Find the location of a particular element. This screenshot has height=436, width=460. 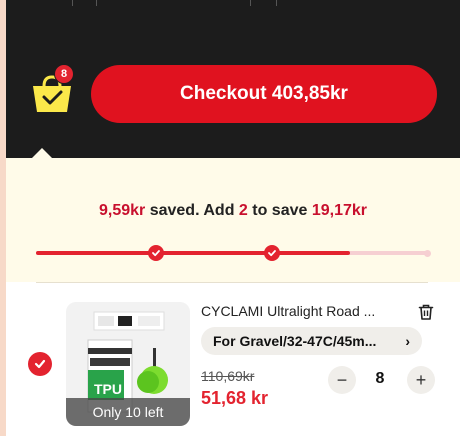

saved-amount: 9,59kr is located at coordinates (122, 210).